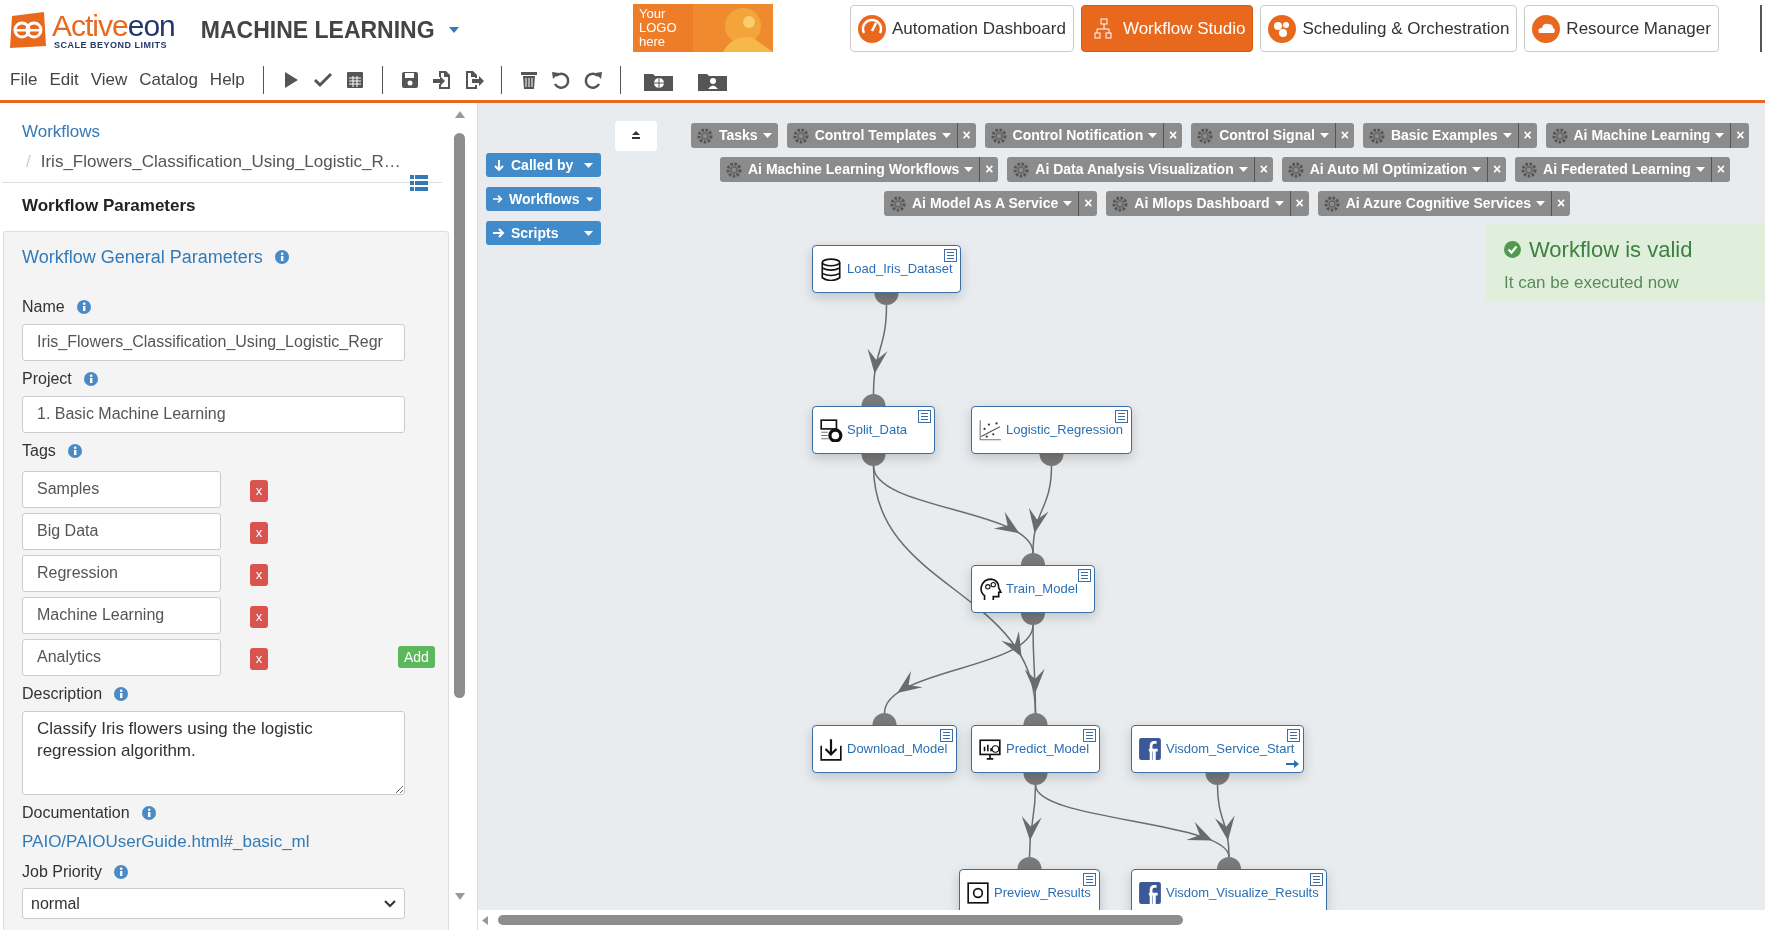 The image size is (1765, 949). Describe the element at coordinates (1065, 430) in the screenshot. I see `node-label: Logistic_Regression` at that location.